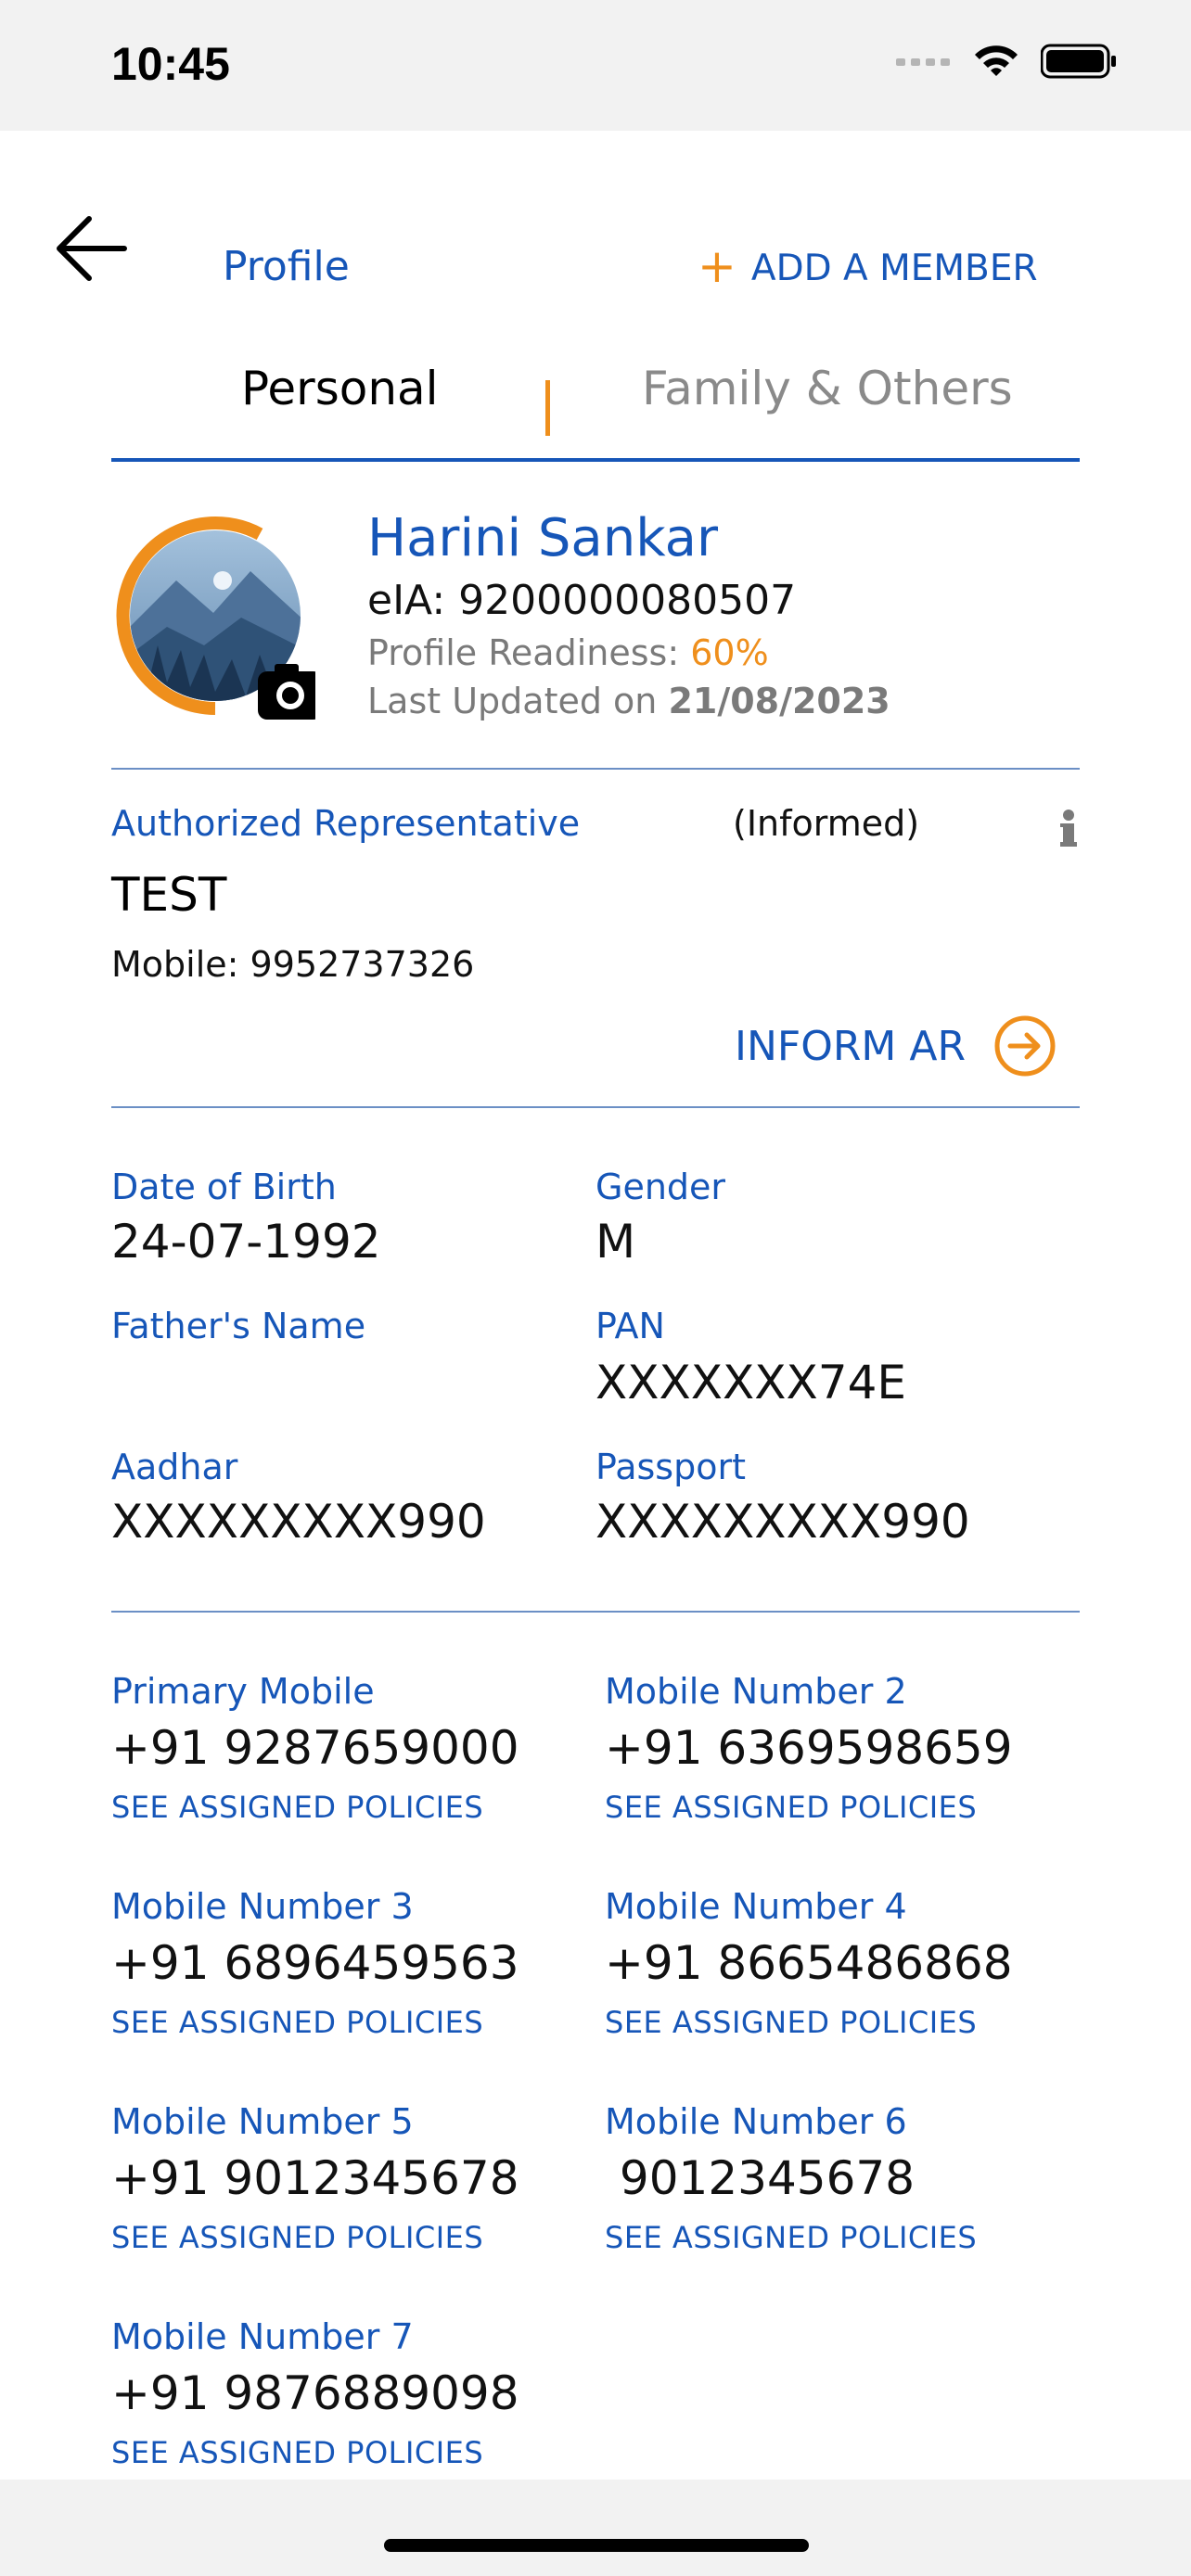  What do you see at coordinates (246, 1242) in the screenshot?
I see `dob-value: 24-07-1992` at bounding box center [246, 1242].